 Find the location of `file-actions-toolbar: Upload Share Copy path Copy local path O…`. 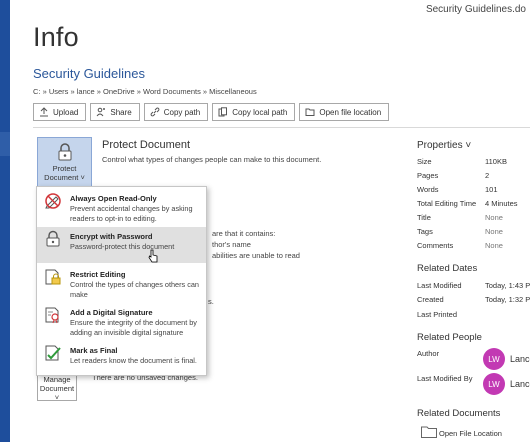

file-actions-toolbar: Upload Share Copy path Copy local path O… is located at coordinates (211, 112).